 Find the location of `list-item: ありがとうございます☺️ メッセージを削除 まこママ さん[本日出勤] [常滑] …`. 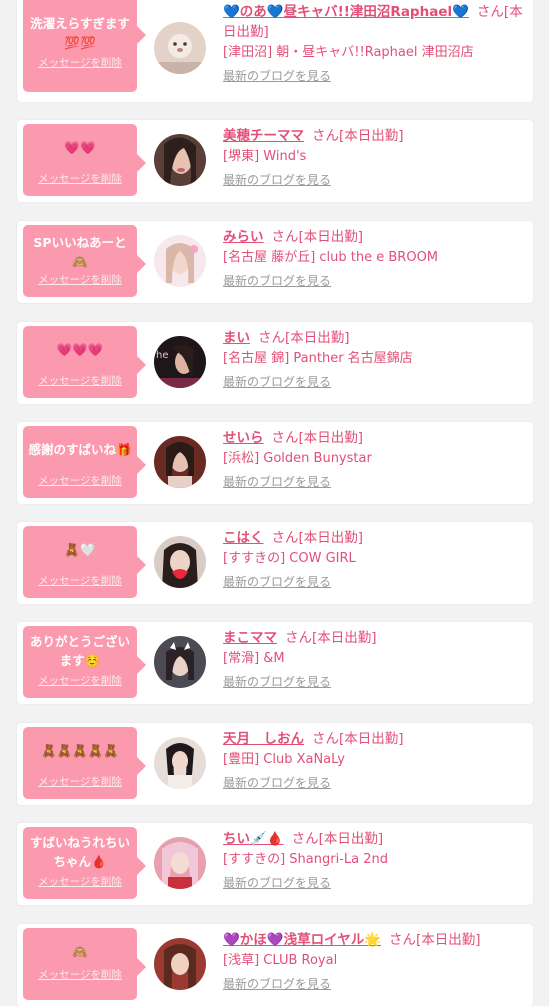

list-item: ありがとうございます☺️ メッセージを削除 まこママ さん[本日出勤] [常滑] … is located at coordinates (275, 663).